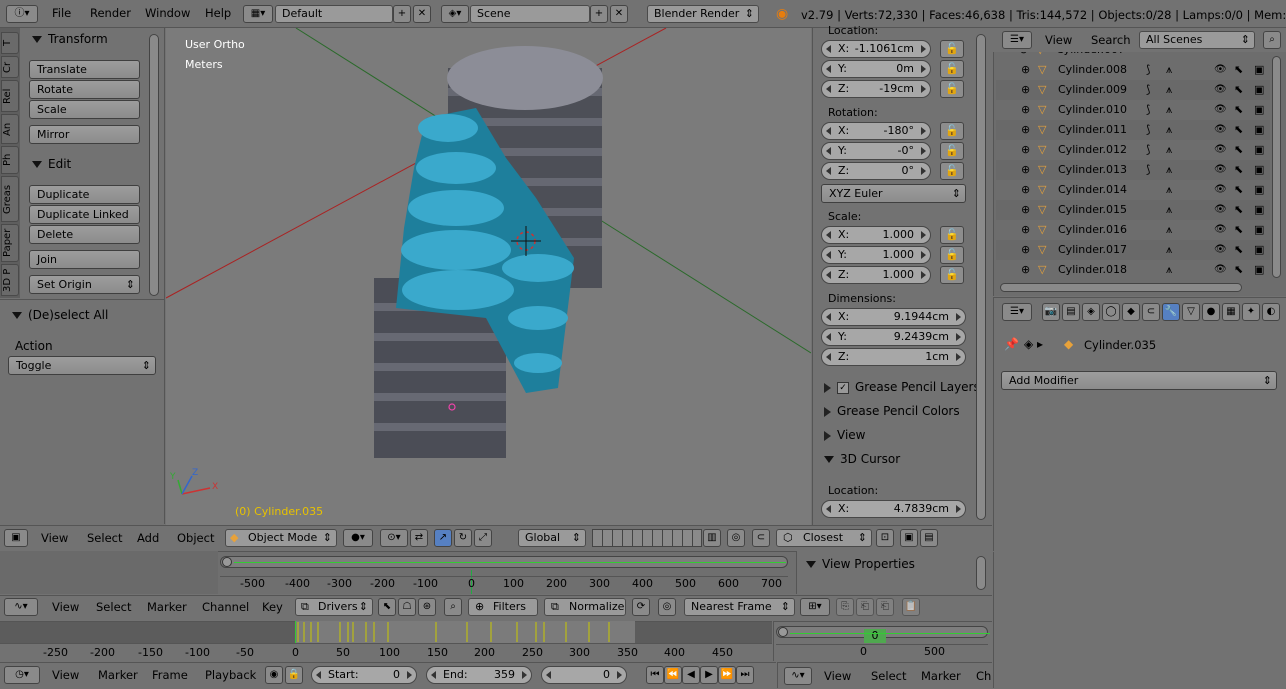 This screenshot has height=689, width=1286. What do you see at coordinates (882, 651) in the screenshot?
I see `mini-ruler-slider` at bounding box center [882, 651].